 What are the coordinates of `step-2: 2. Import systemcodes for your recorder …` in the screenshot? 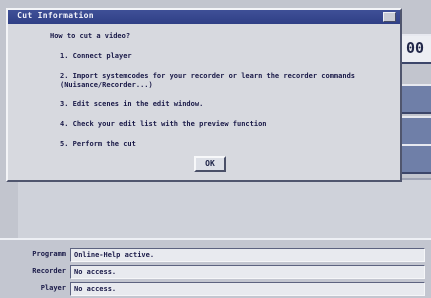 It's located at (208, 80).